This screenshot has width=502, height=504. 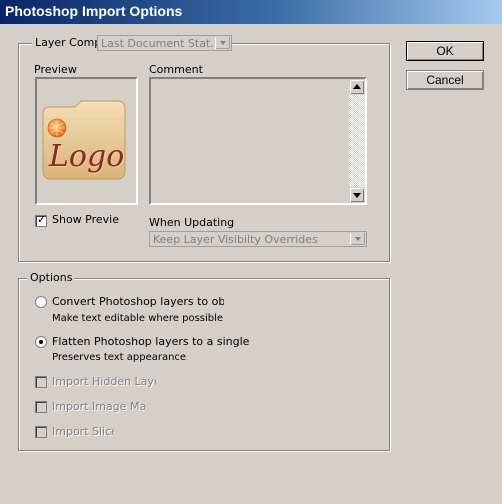 I want to click on import-slices-checkbox, so click(x=41, y=432).